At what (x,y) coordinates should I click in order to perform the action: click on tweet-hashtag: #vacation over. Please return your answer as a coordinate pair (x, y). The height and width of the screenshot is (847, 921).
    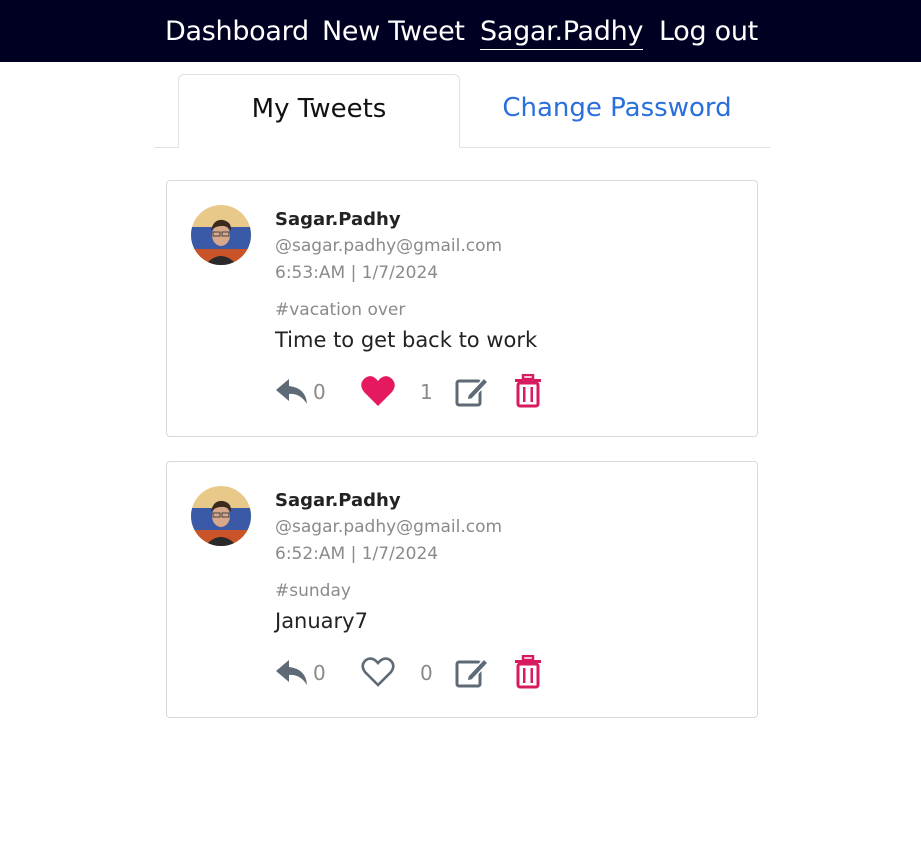
    Looking at the image, I should click on (340, 310).